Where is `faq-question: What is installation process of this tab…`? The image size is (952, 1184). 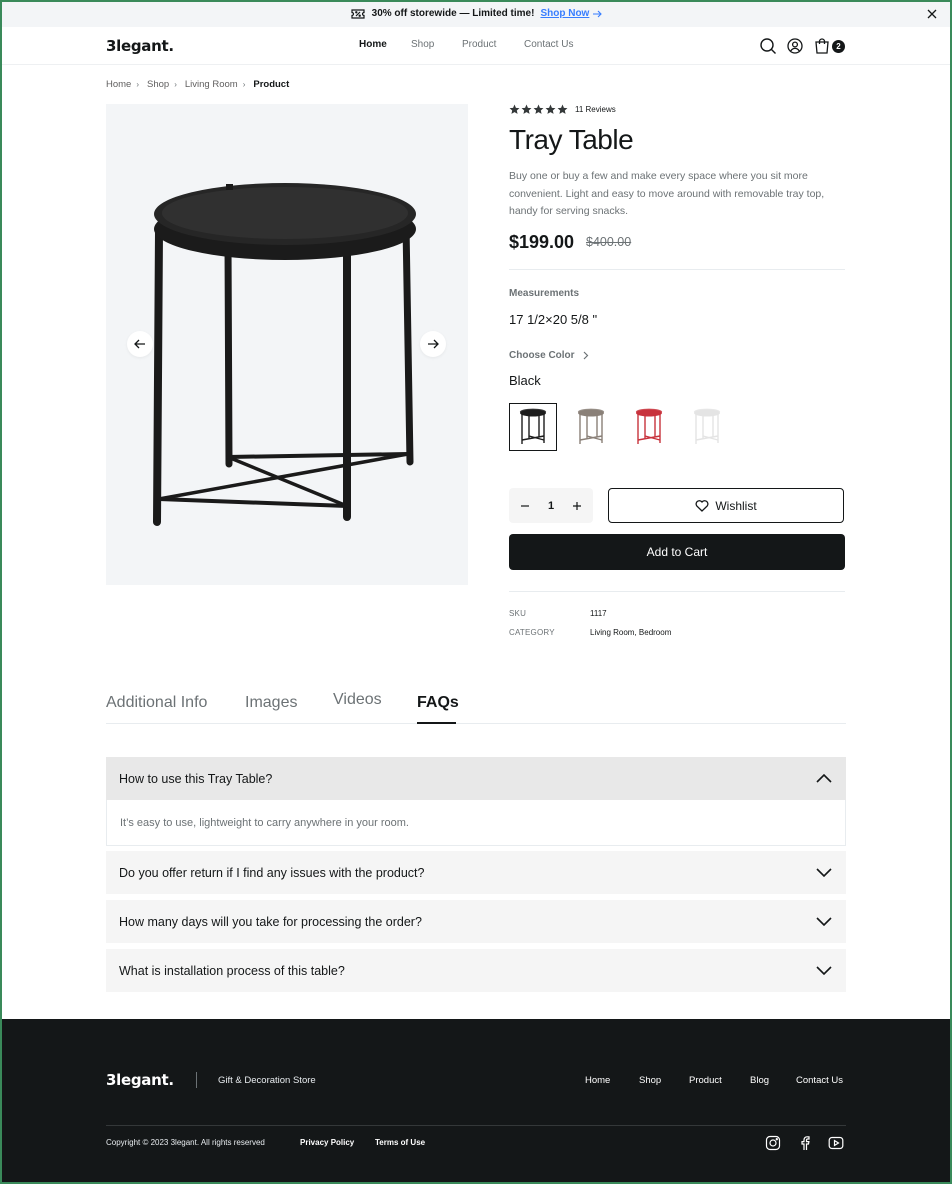
faq-question: What is installation process of this tab… is located at coordinates (476, 970).